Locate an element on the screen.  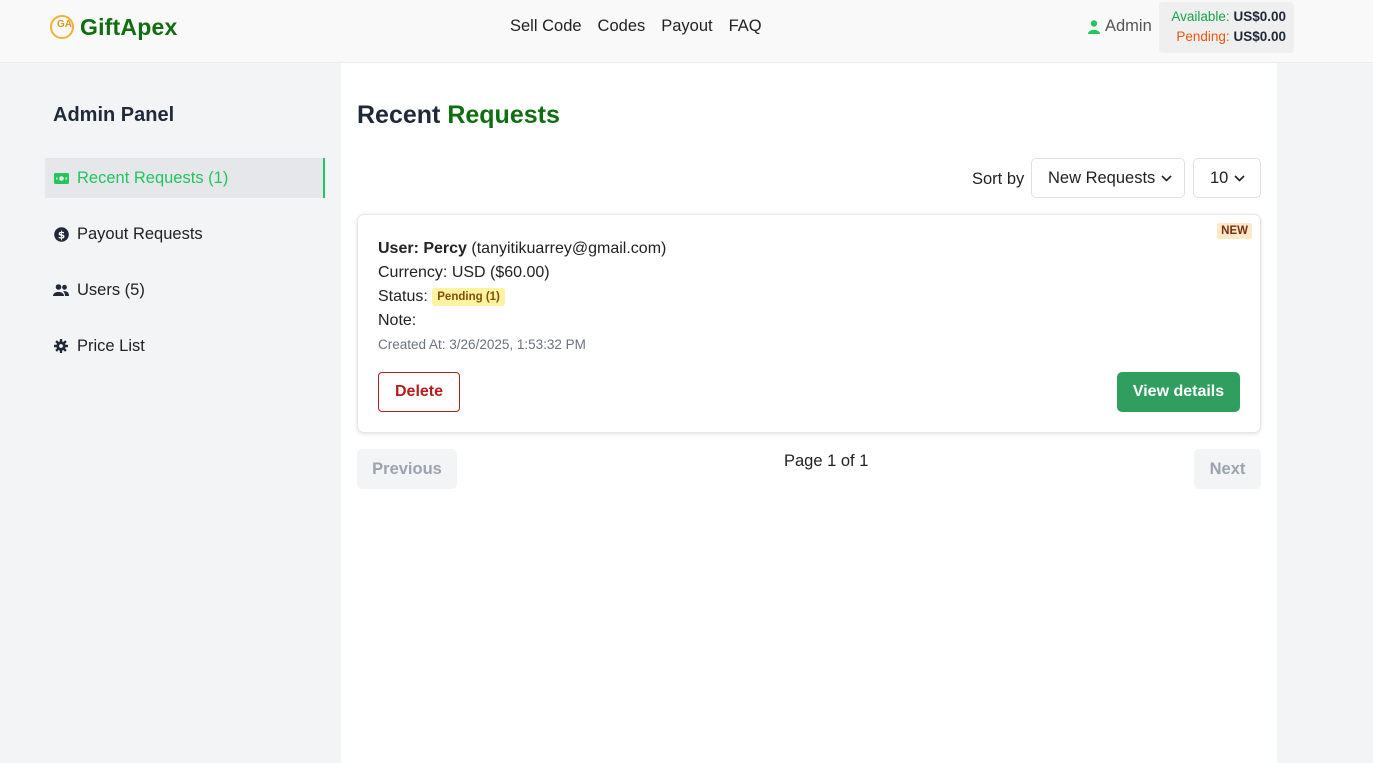
per-page-select: 10 is located at coordinates (1227, 178).